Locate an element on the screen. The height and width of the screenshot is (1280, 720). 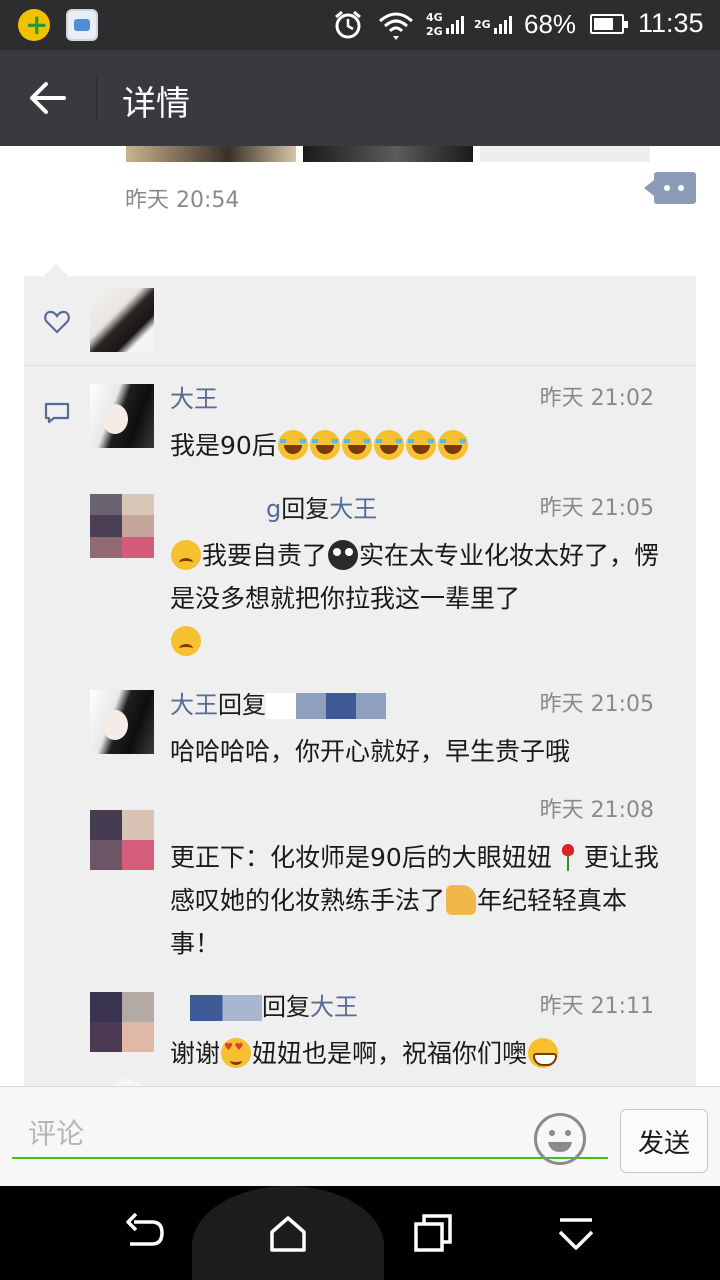
comment-text-part: 我是90后 is located at coordinates (223, 445).